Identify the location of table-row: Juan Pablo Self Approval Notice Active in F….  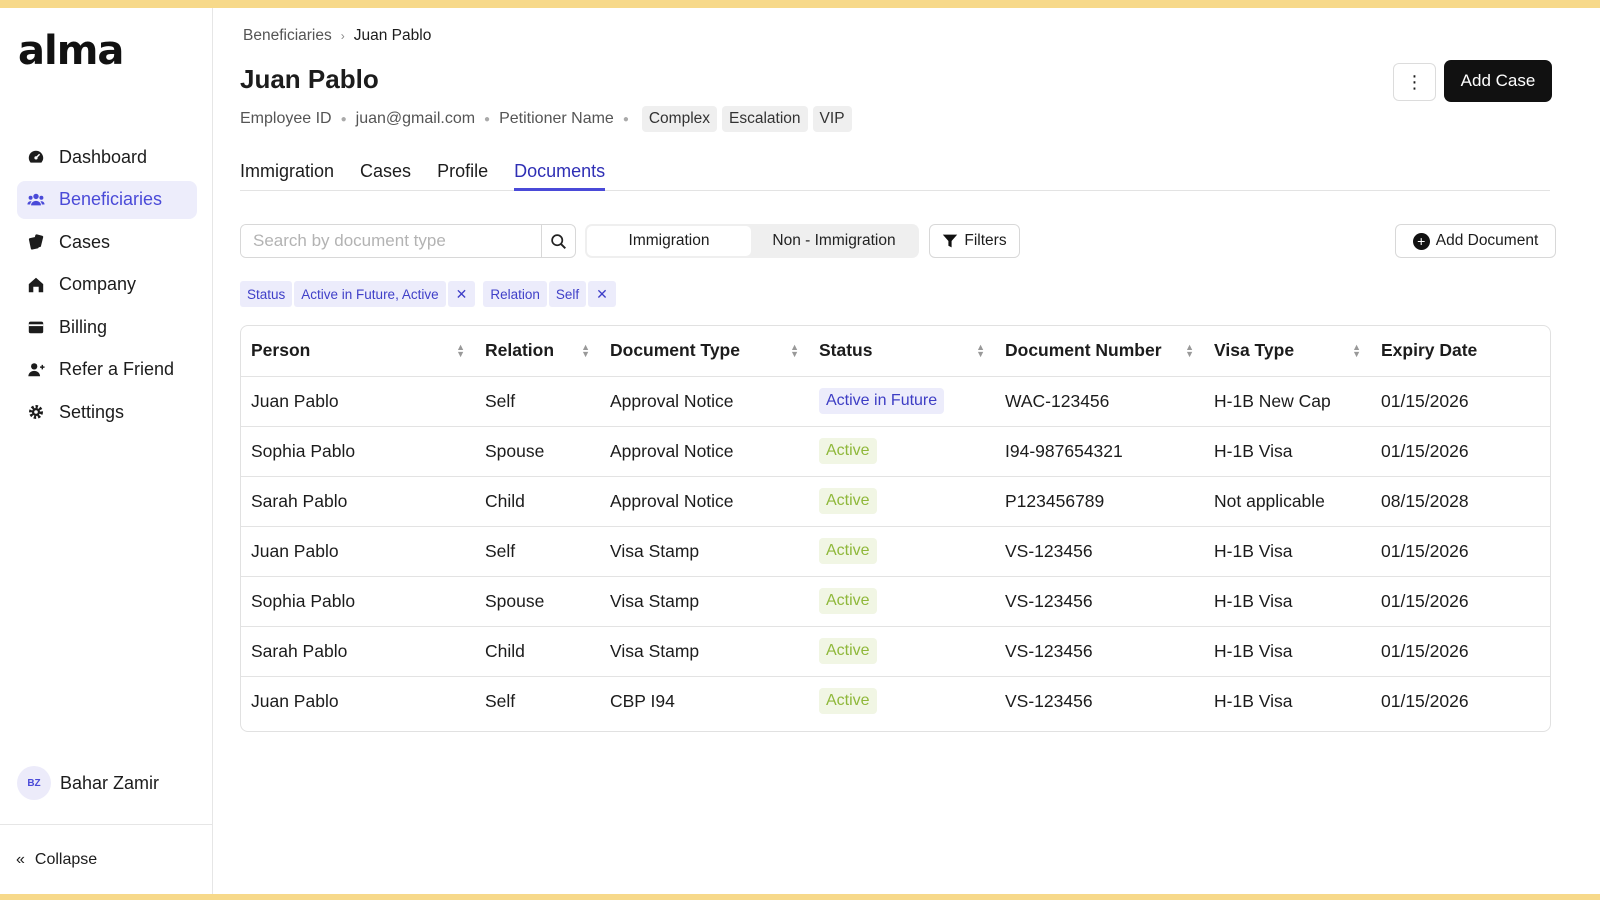
(895, 401).